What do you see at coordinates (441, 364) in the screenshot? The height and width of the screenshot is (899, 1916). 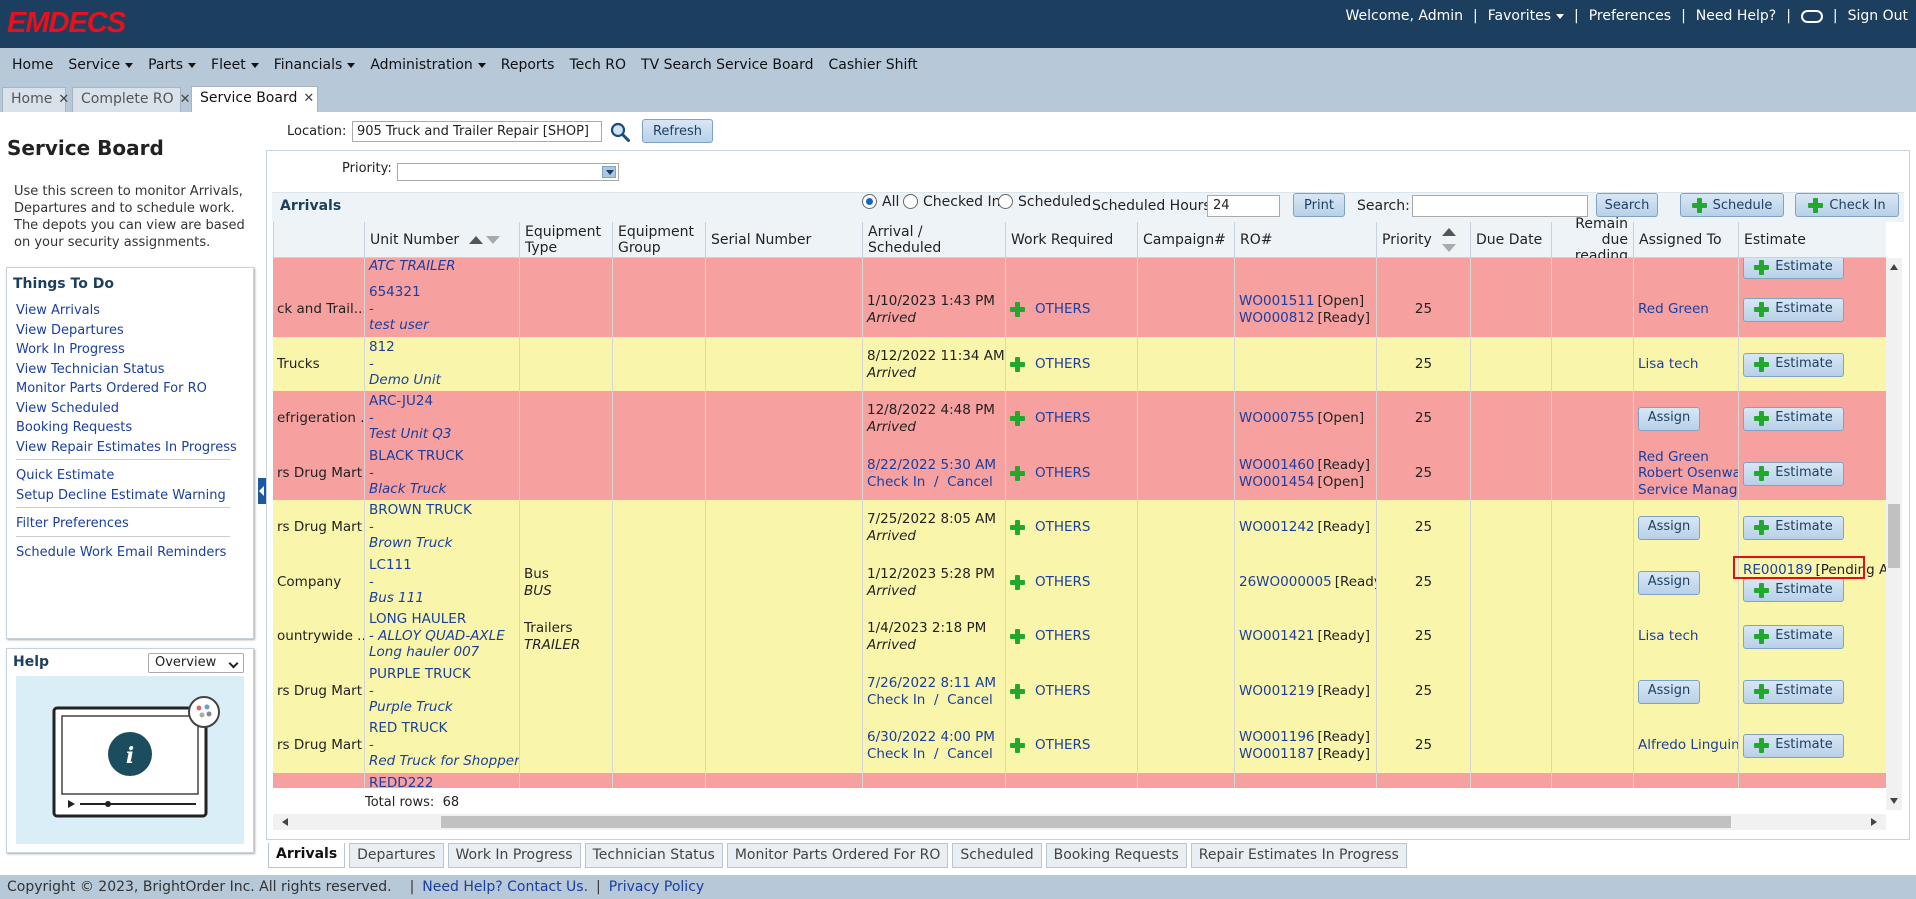 I see `unit-cell: 812- Demo Unit` at bounding box center [441, 364].